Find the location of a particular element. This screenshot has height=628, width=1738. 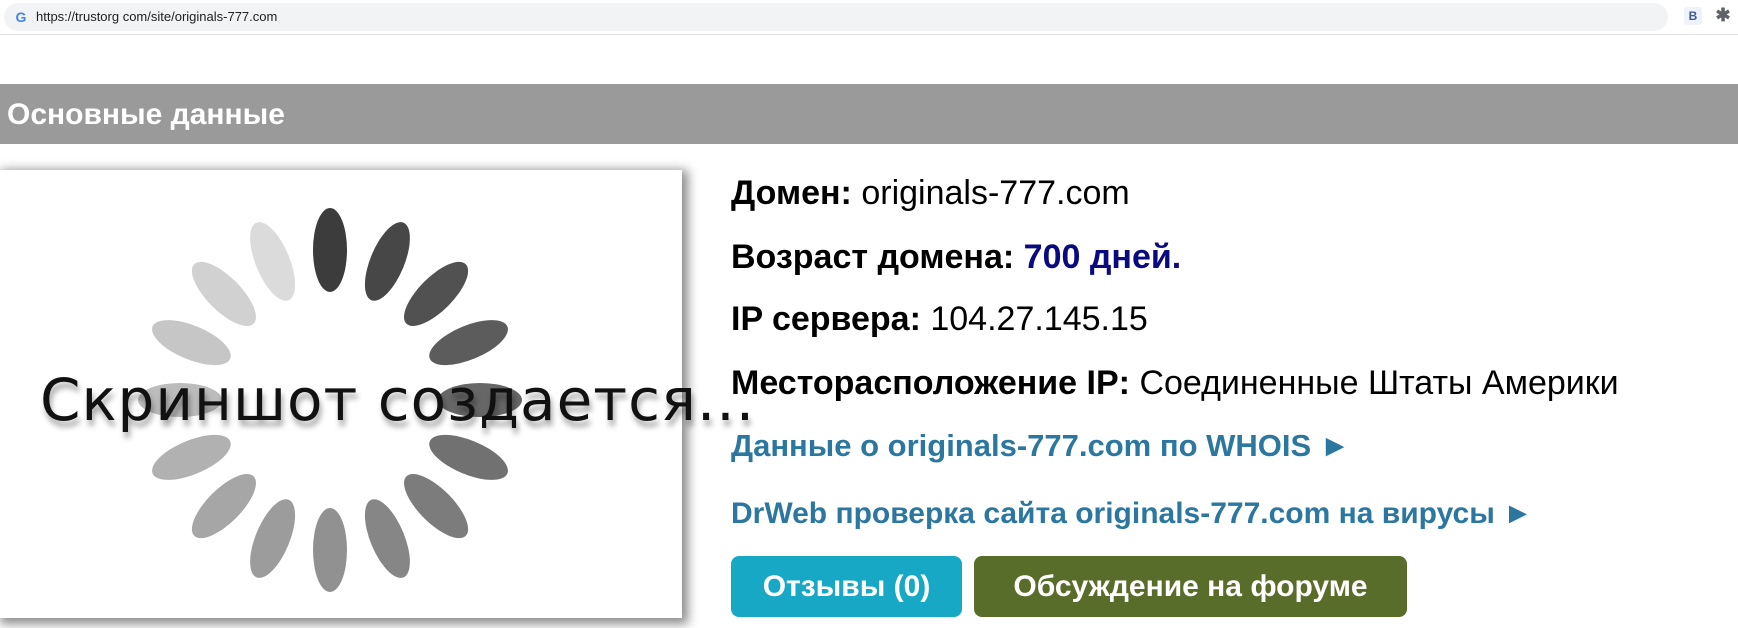

section-header: Основные данные is located at coordinates (869, 114).